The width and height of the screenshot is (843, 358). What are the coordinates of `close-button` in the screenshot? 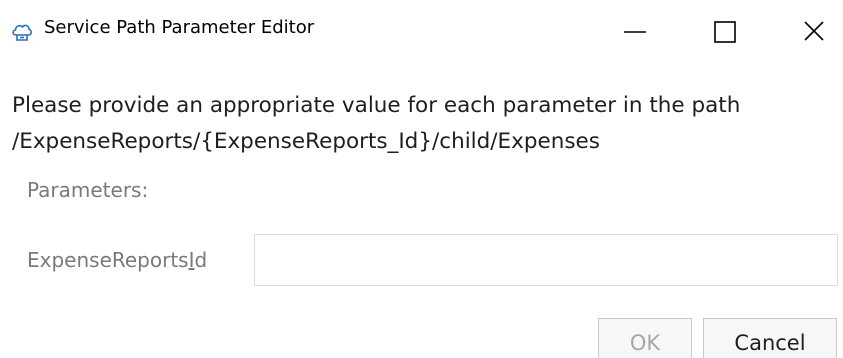 It's located at (815, 31).